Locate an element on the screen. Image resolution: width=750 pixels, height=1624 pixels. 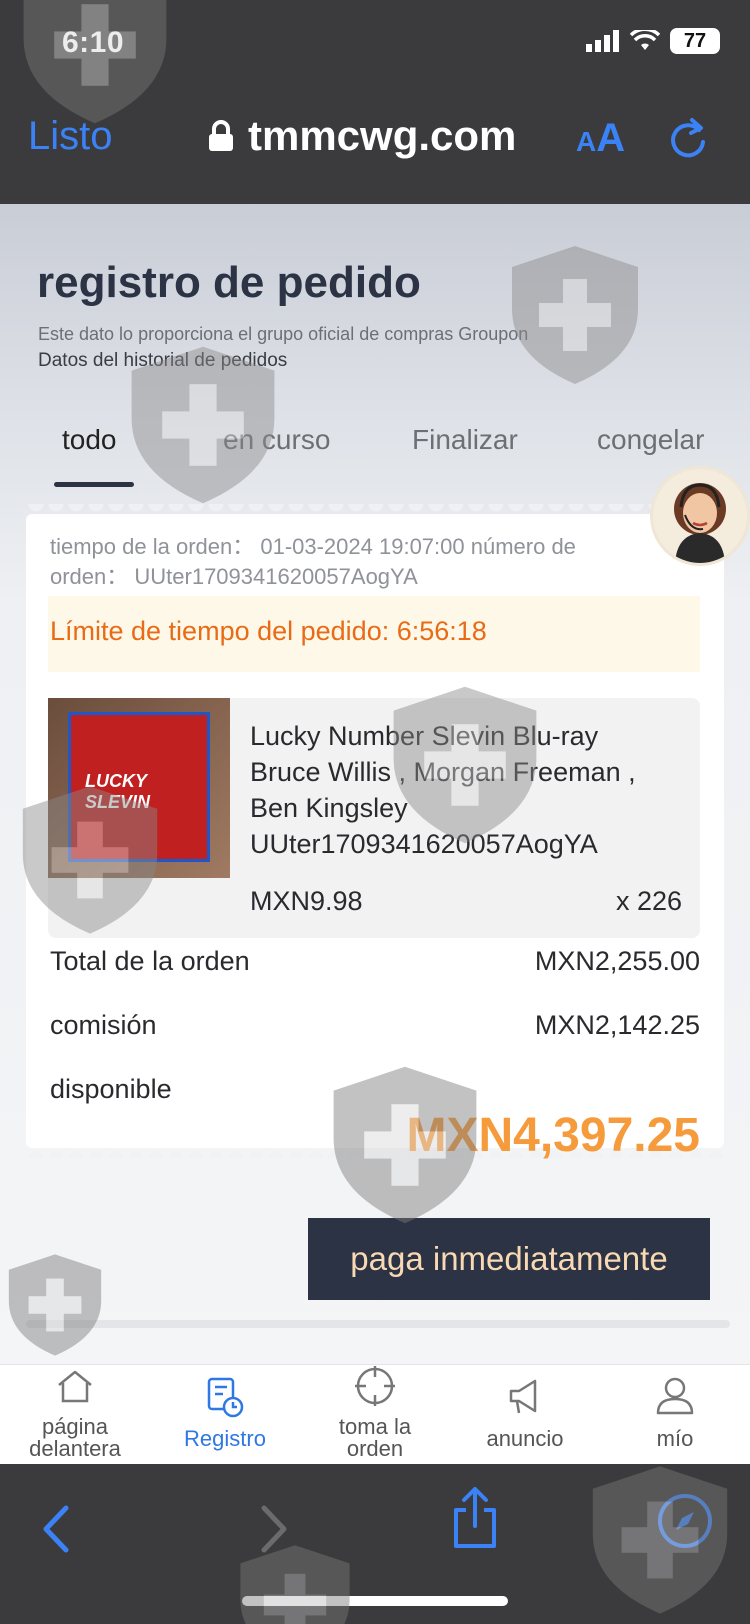
reload-icon is located at coordinates (688, 138).